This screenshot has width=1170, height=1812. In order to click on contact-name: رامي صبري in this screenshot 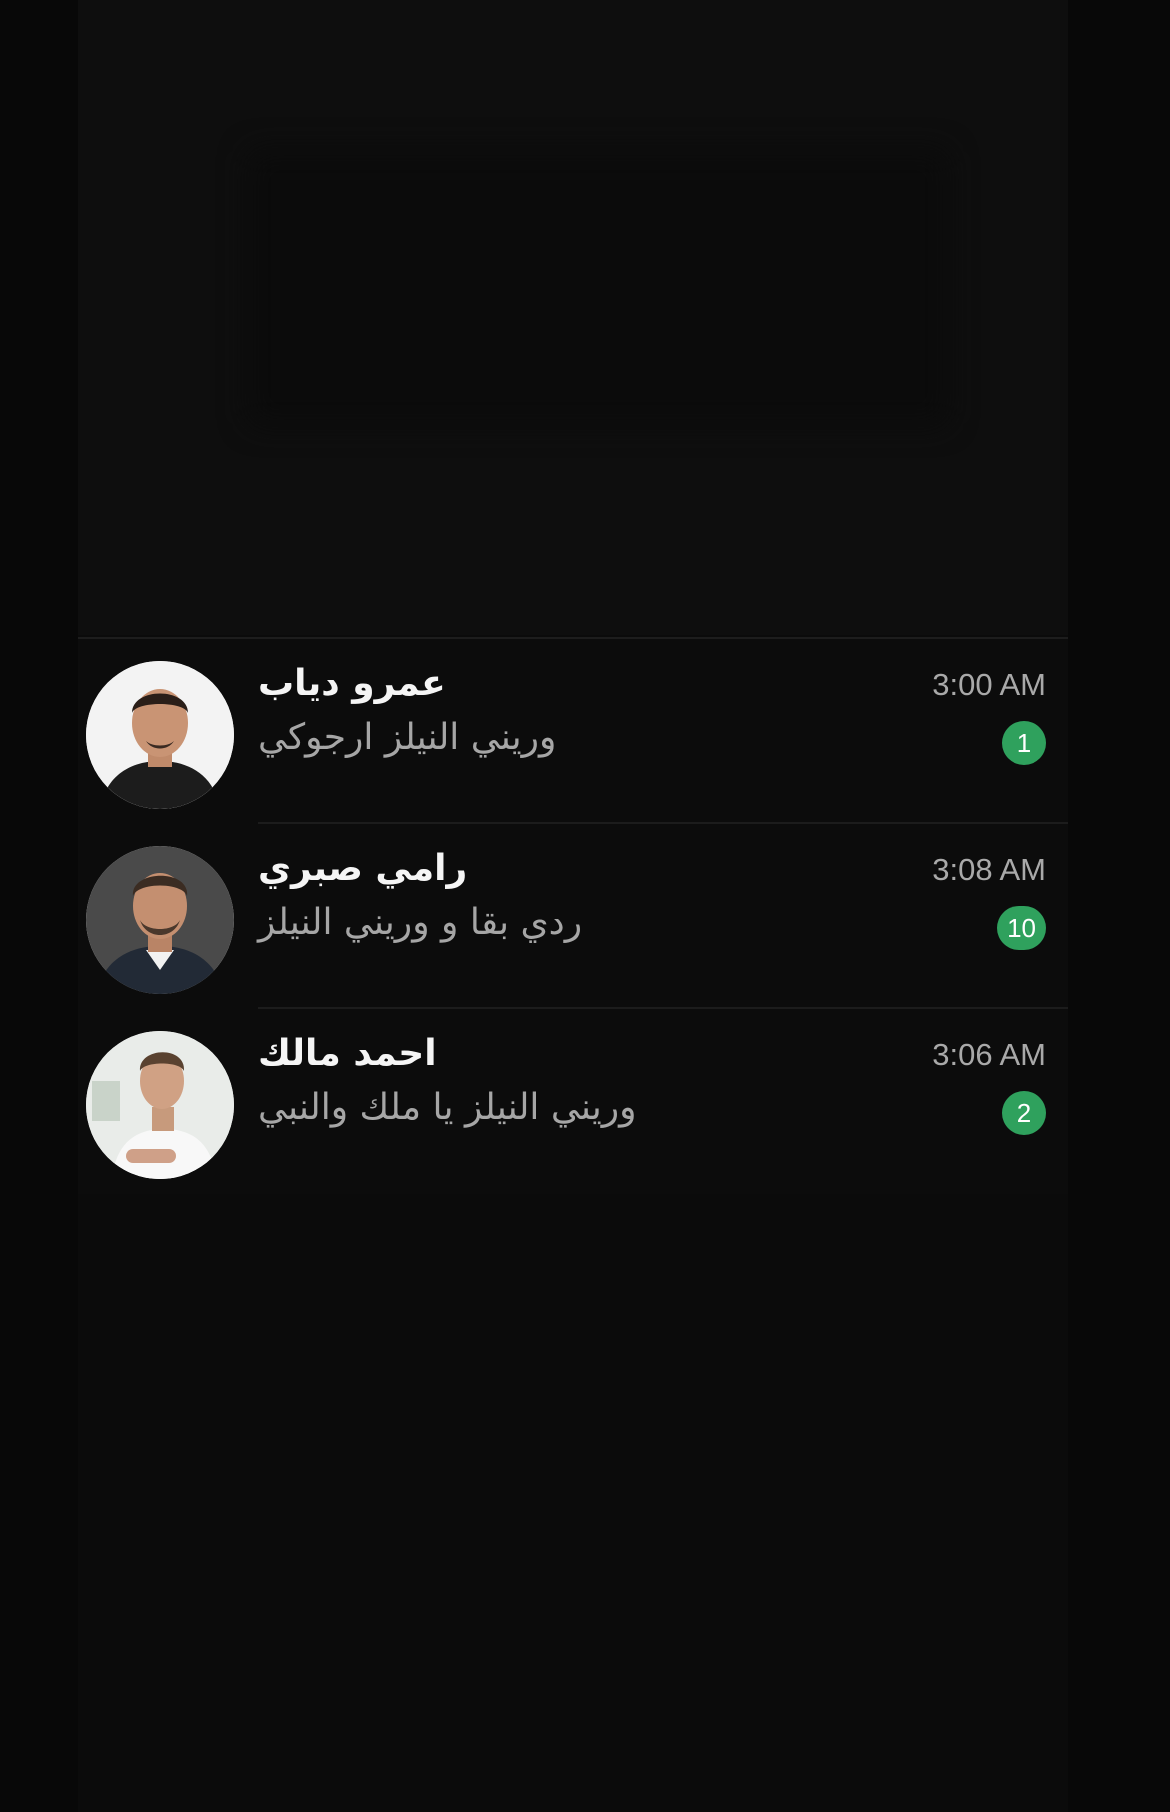, I will do `click(363, 868)`.